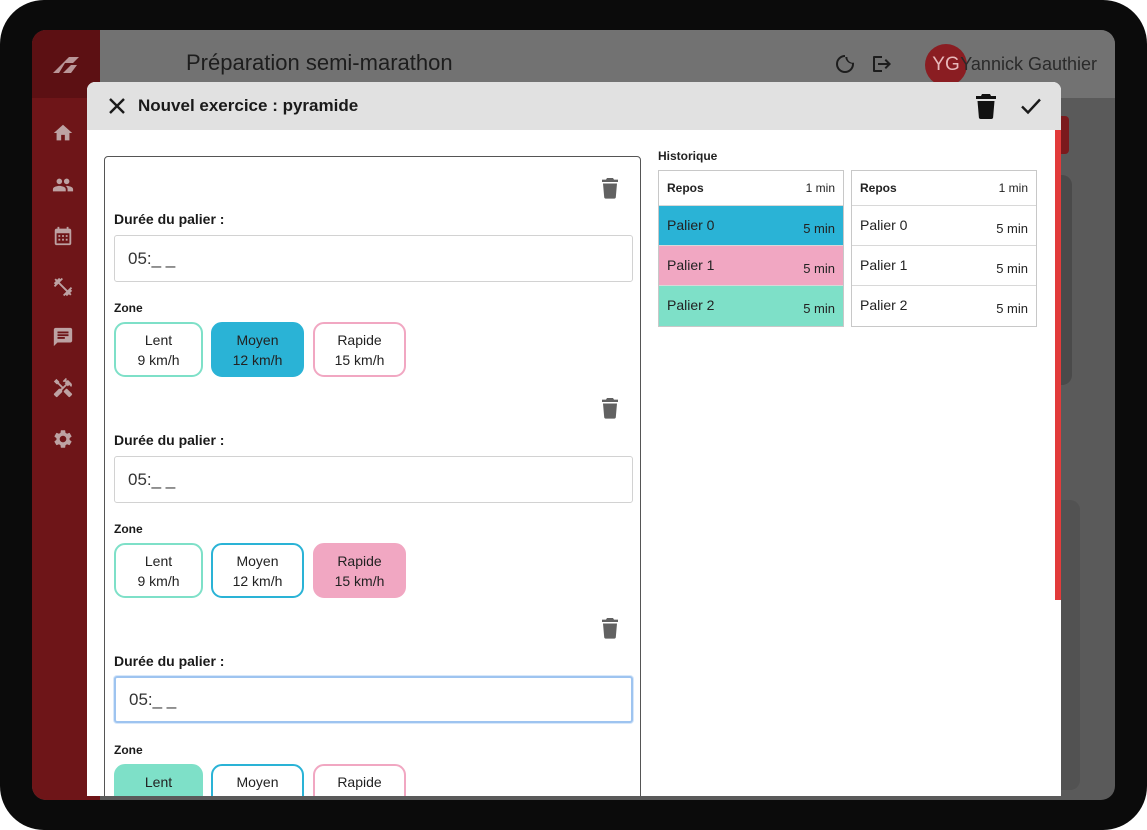  Describe the element at coordinates (63, 133) in the screenshot. I see `home-icon` at that location.